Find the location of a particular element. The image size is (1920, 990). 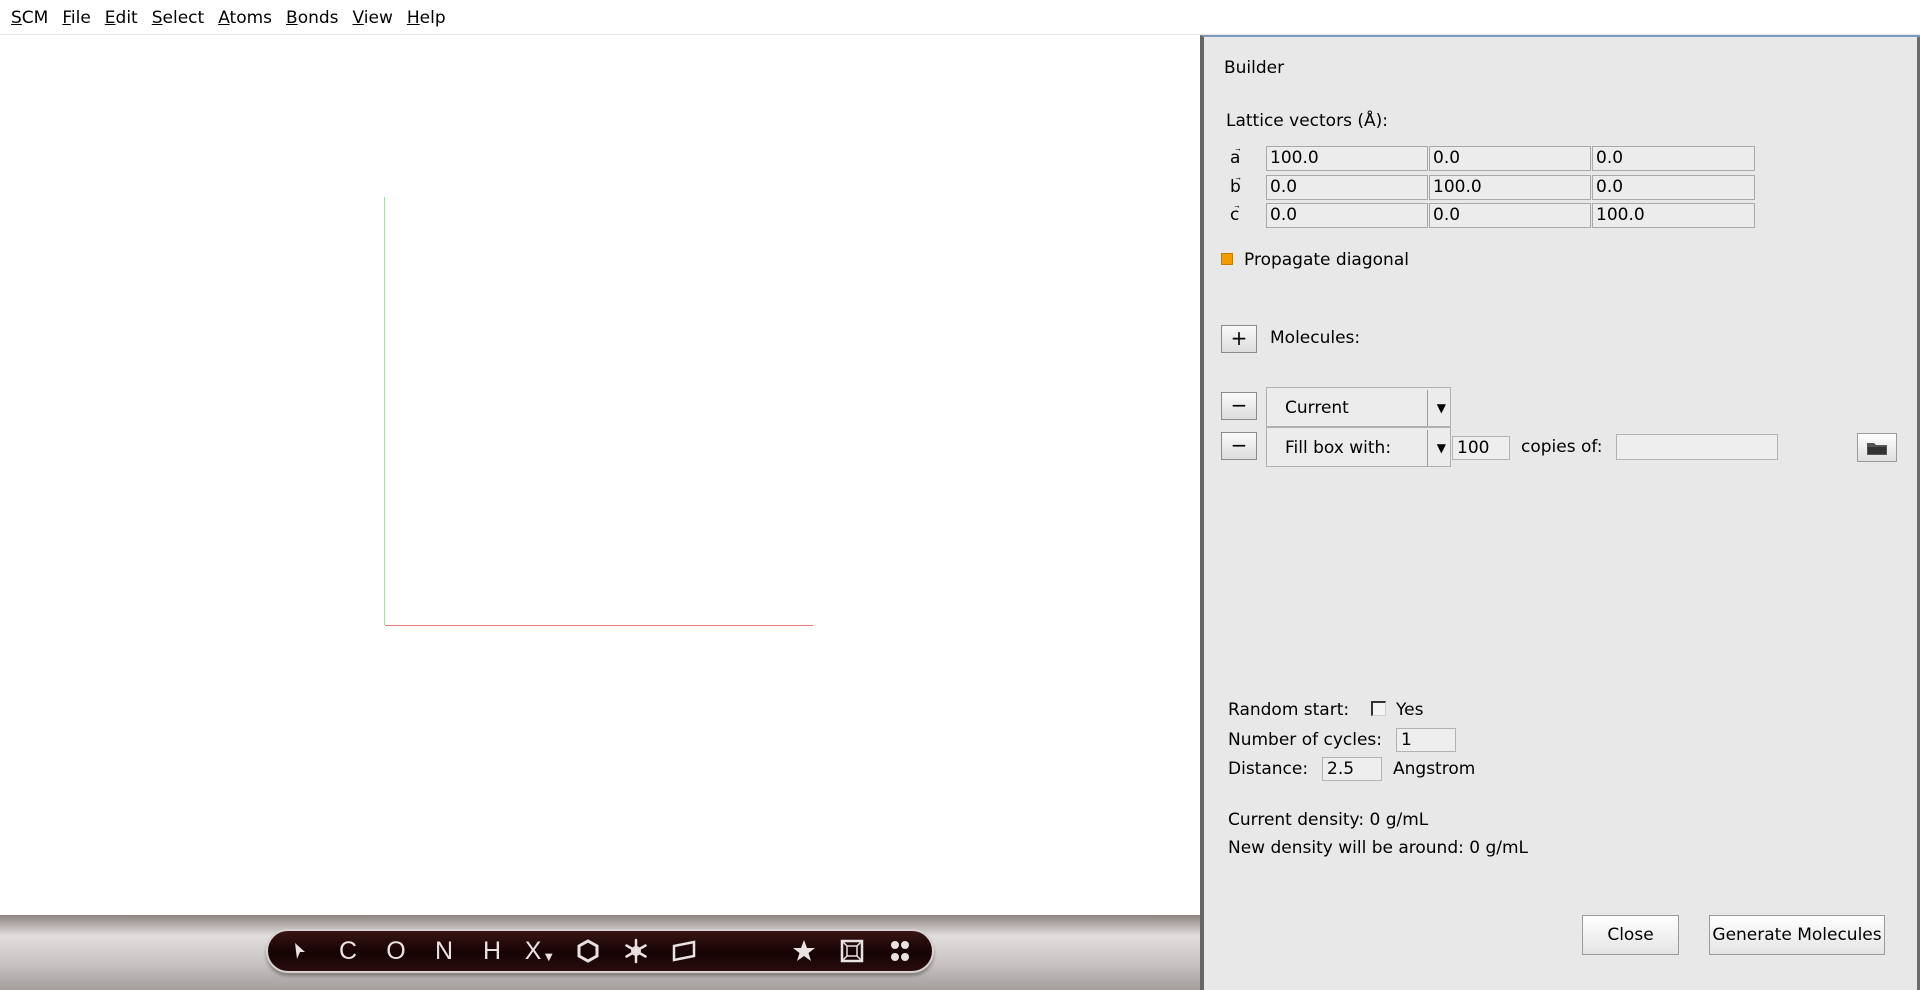

menu-view: View is located at coordinates (373, 17).